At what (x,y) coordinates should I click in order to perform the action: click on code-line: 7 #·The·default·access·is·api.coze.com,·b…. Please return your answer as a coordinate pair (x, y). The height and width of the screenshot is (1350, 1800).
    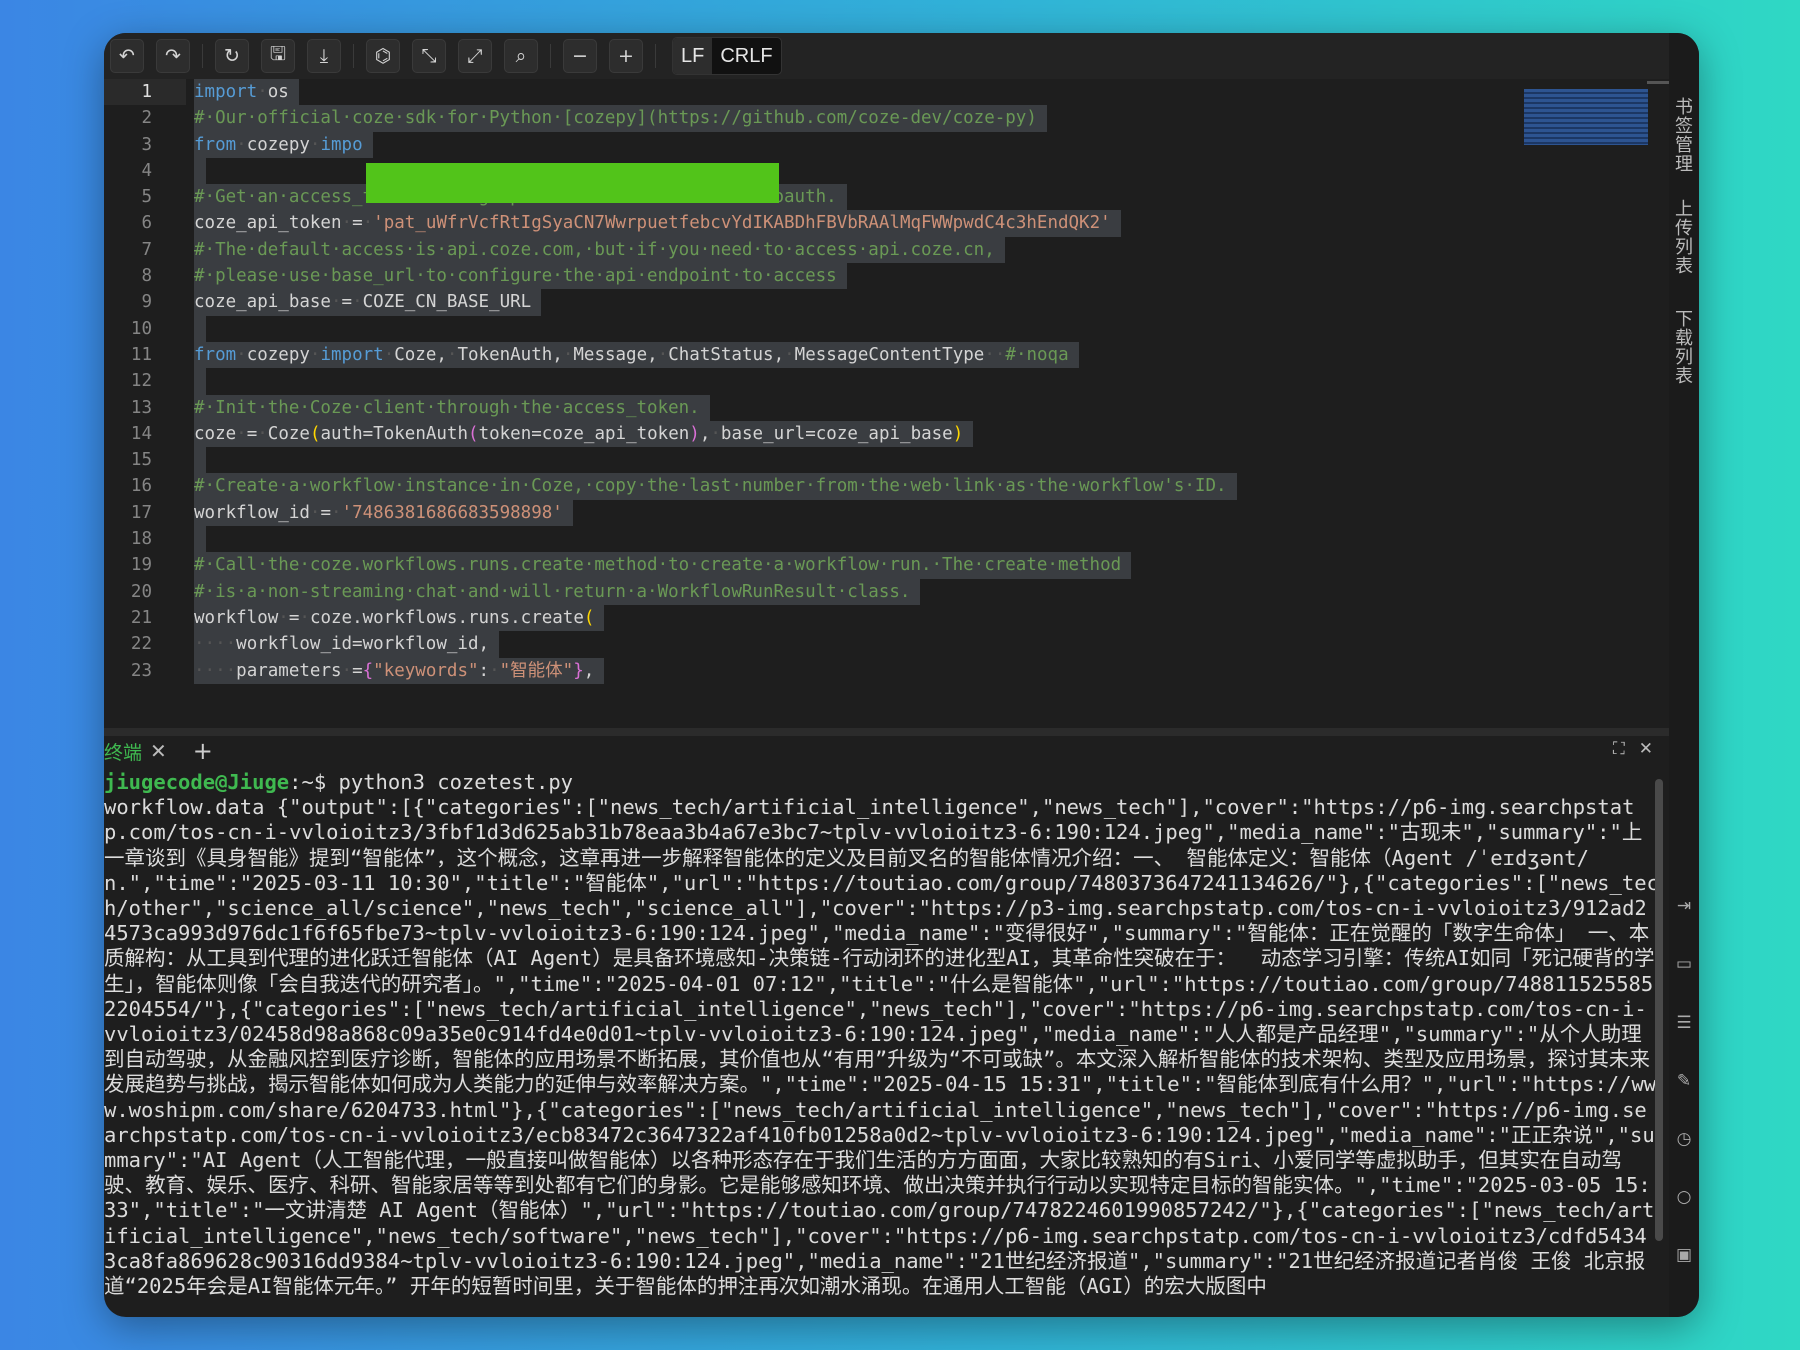
    Looking at the image, I should click on (886, 250).